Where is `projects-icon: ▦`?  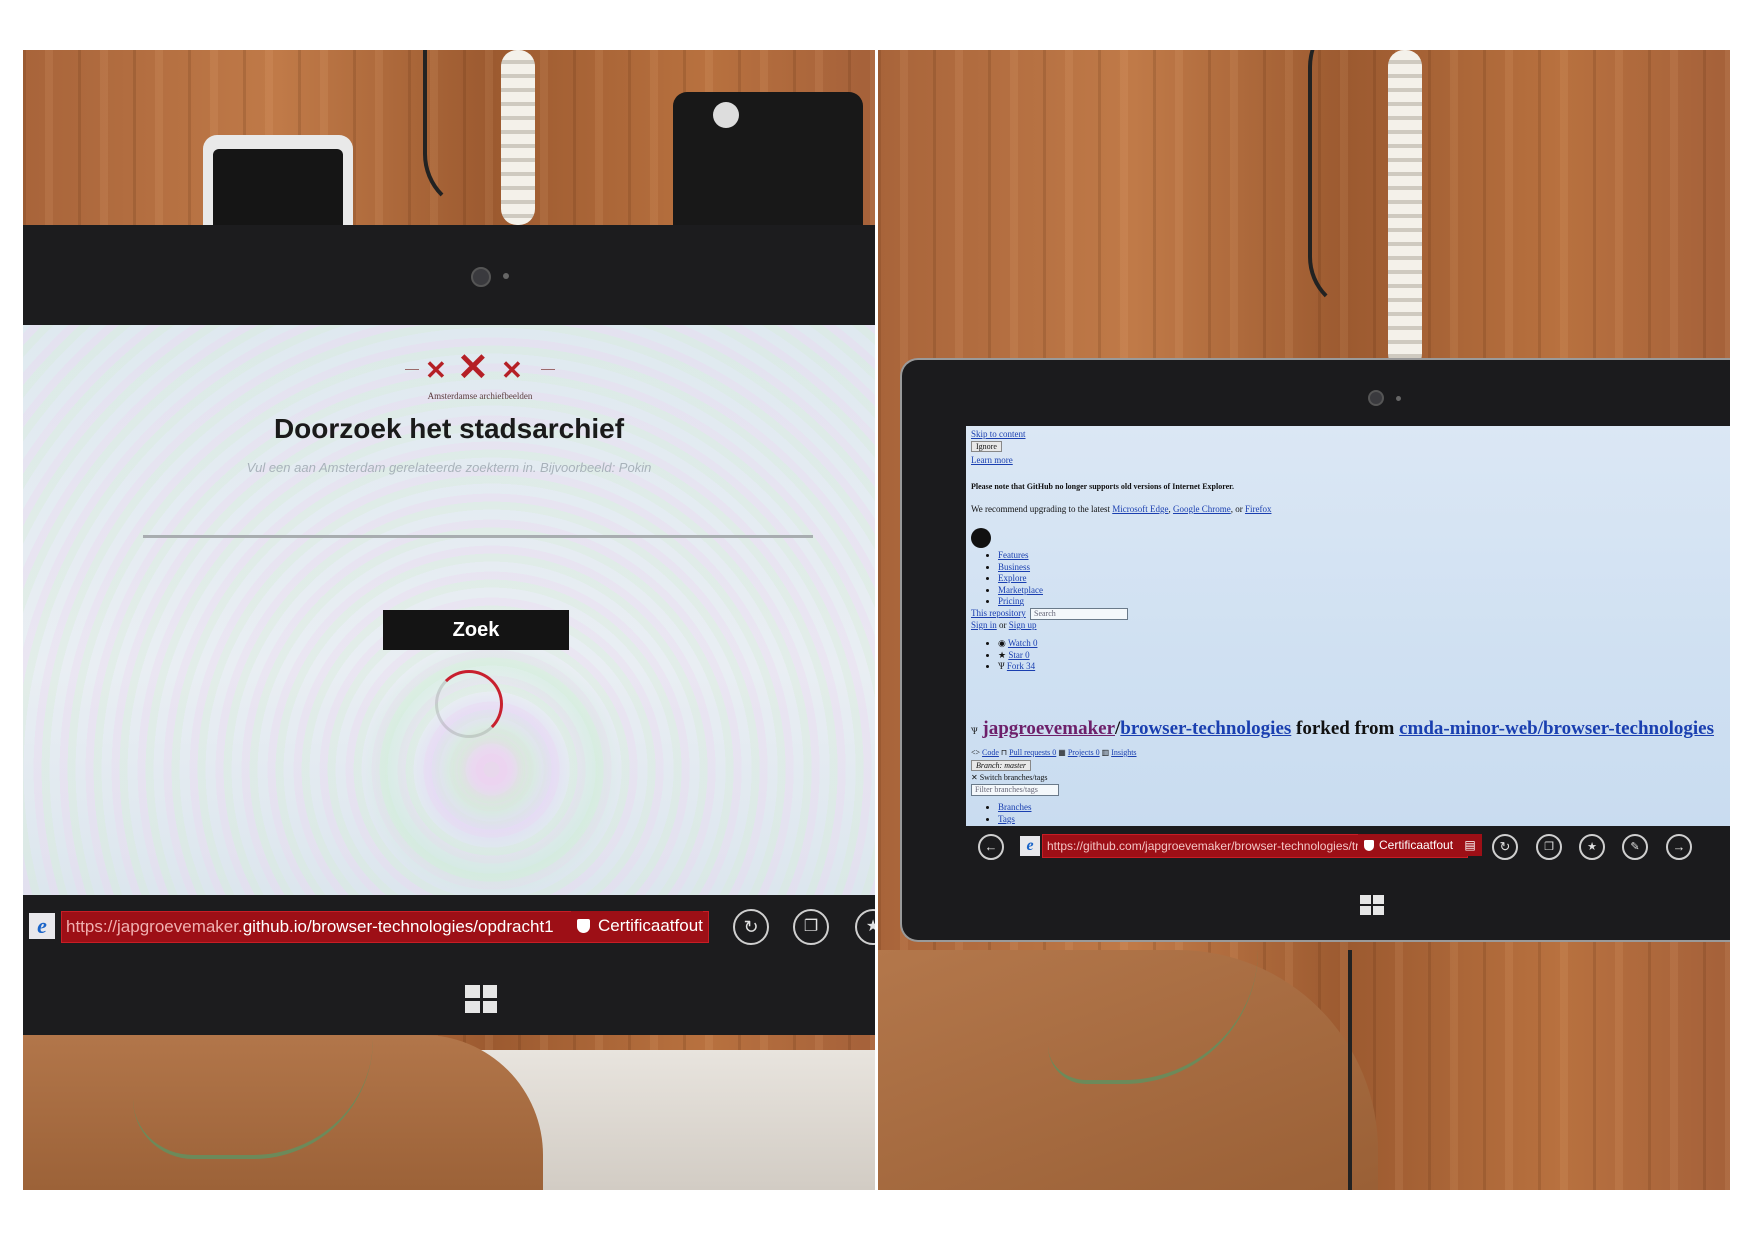
projects-icon: ▦ is located at coordinates (1062, 752).